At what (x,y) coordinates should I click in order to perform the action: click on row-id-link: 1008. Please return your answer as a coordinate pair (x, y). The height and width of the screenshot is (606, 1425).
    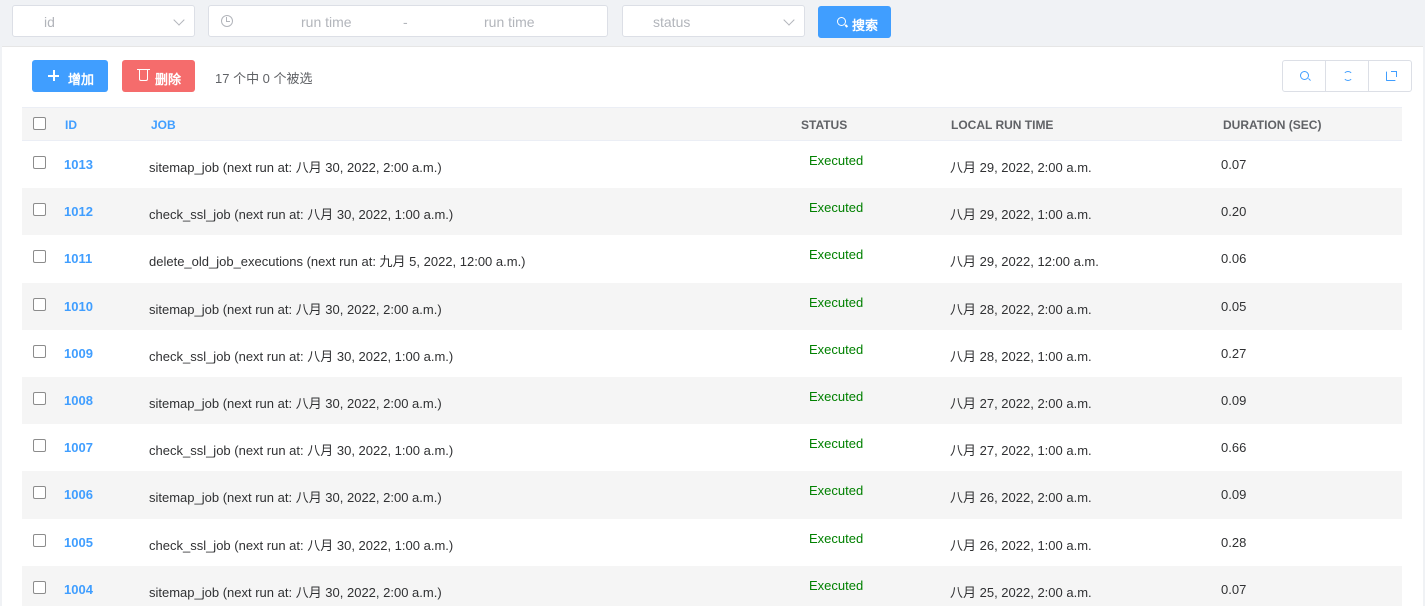
    Looking at the image, I should click on (78, 400).